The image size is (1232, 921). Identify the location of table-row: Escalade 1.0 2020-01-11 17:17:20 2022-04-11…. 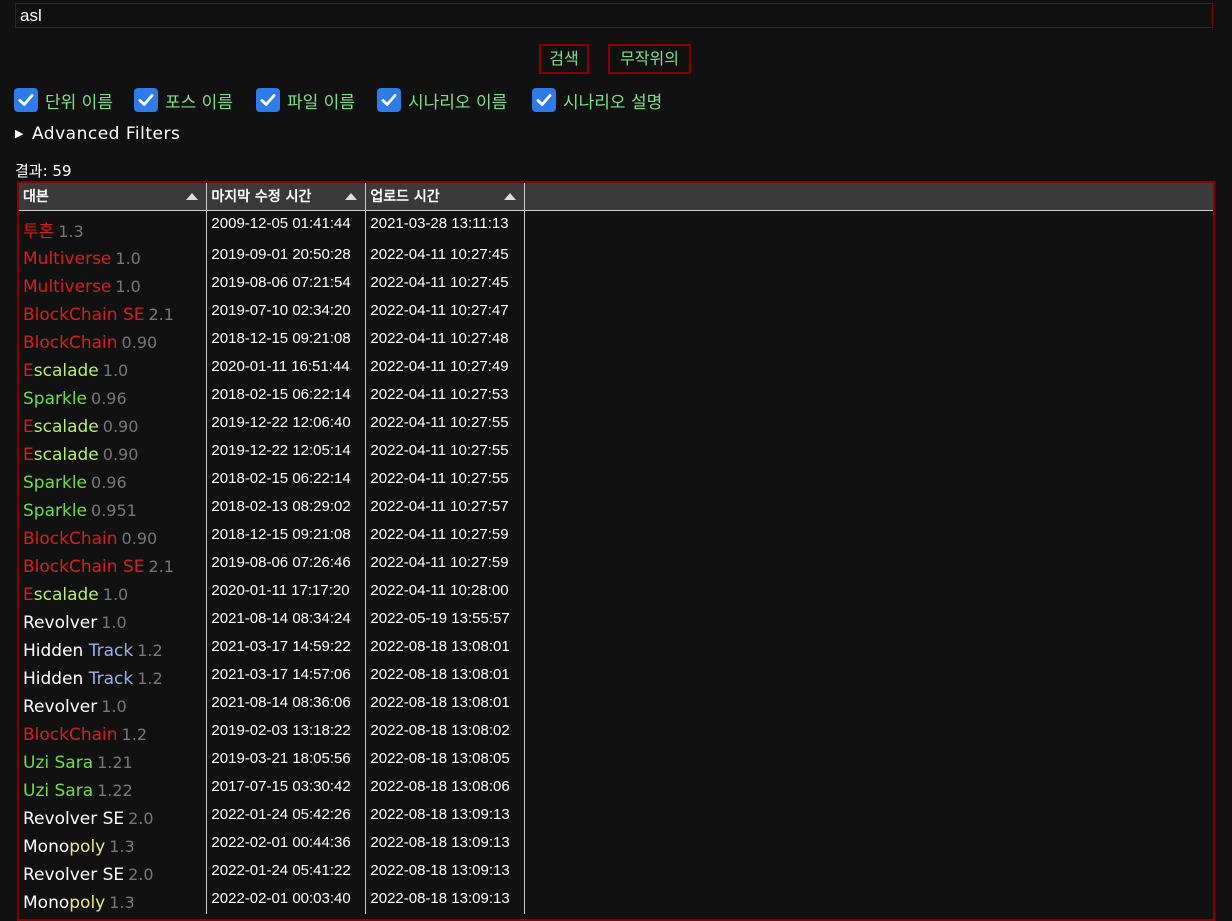
(616, 591).